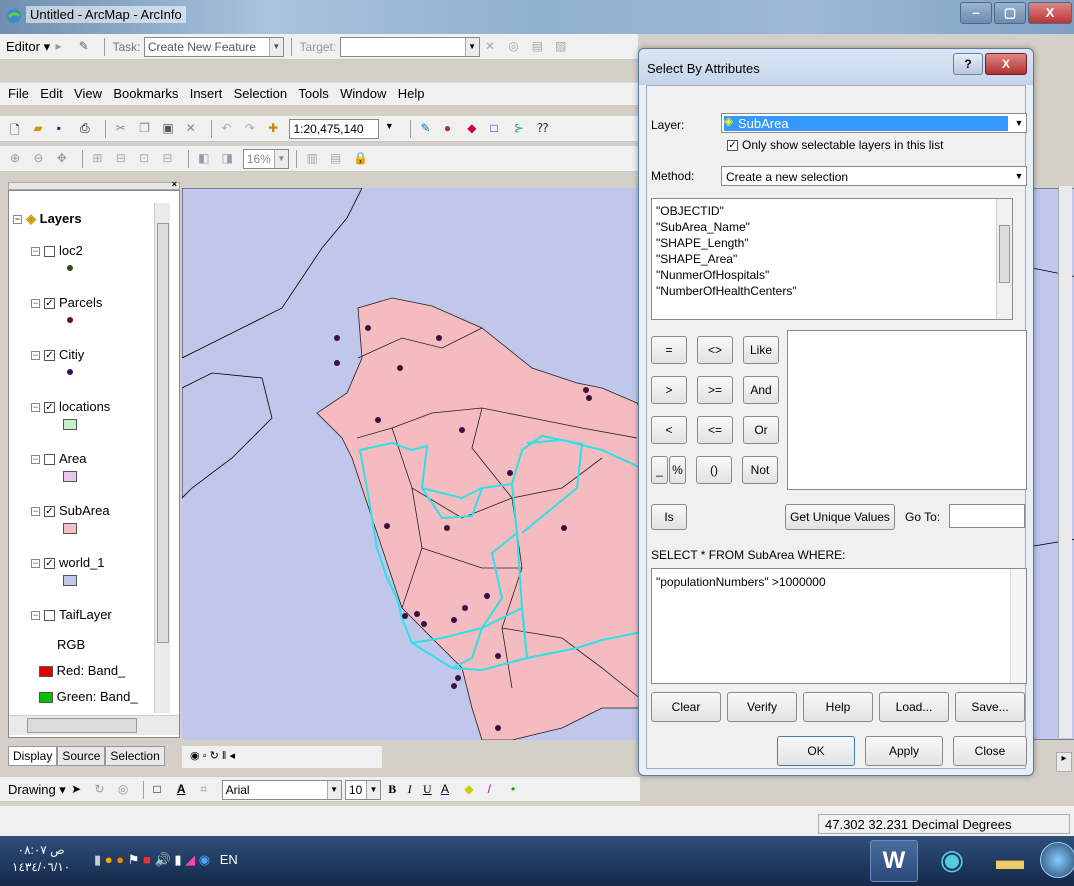 Image resolution: width=1074 pixels, height=886 pixels. Describe the element at coordinates (516, 47) in the screenshot. I see `rotate-tool-icon: ◎` at that location.